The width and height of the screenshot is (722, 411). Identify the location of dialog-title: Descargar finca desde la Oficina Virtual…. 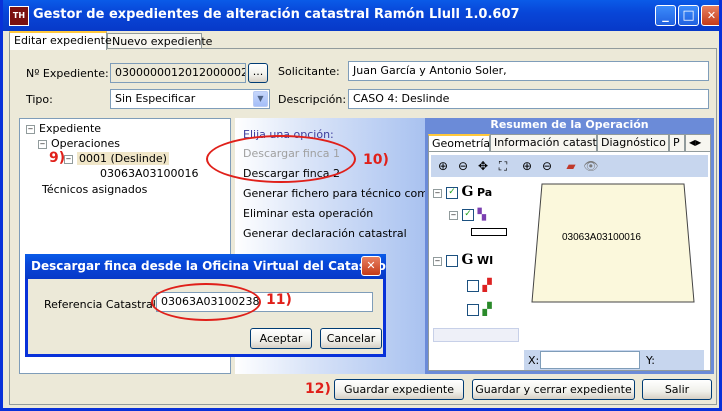
(208, 266).